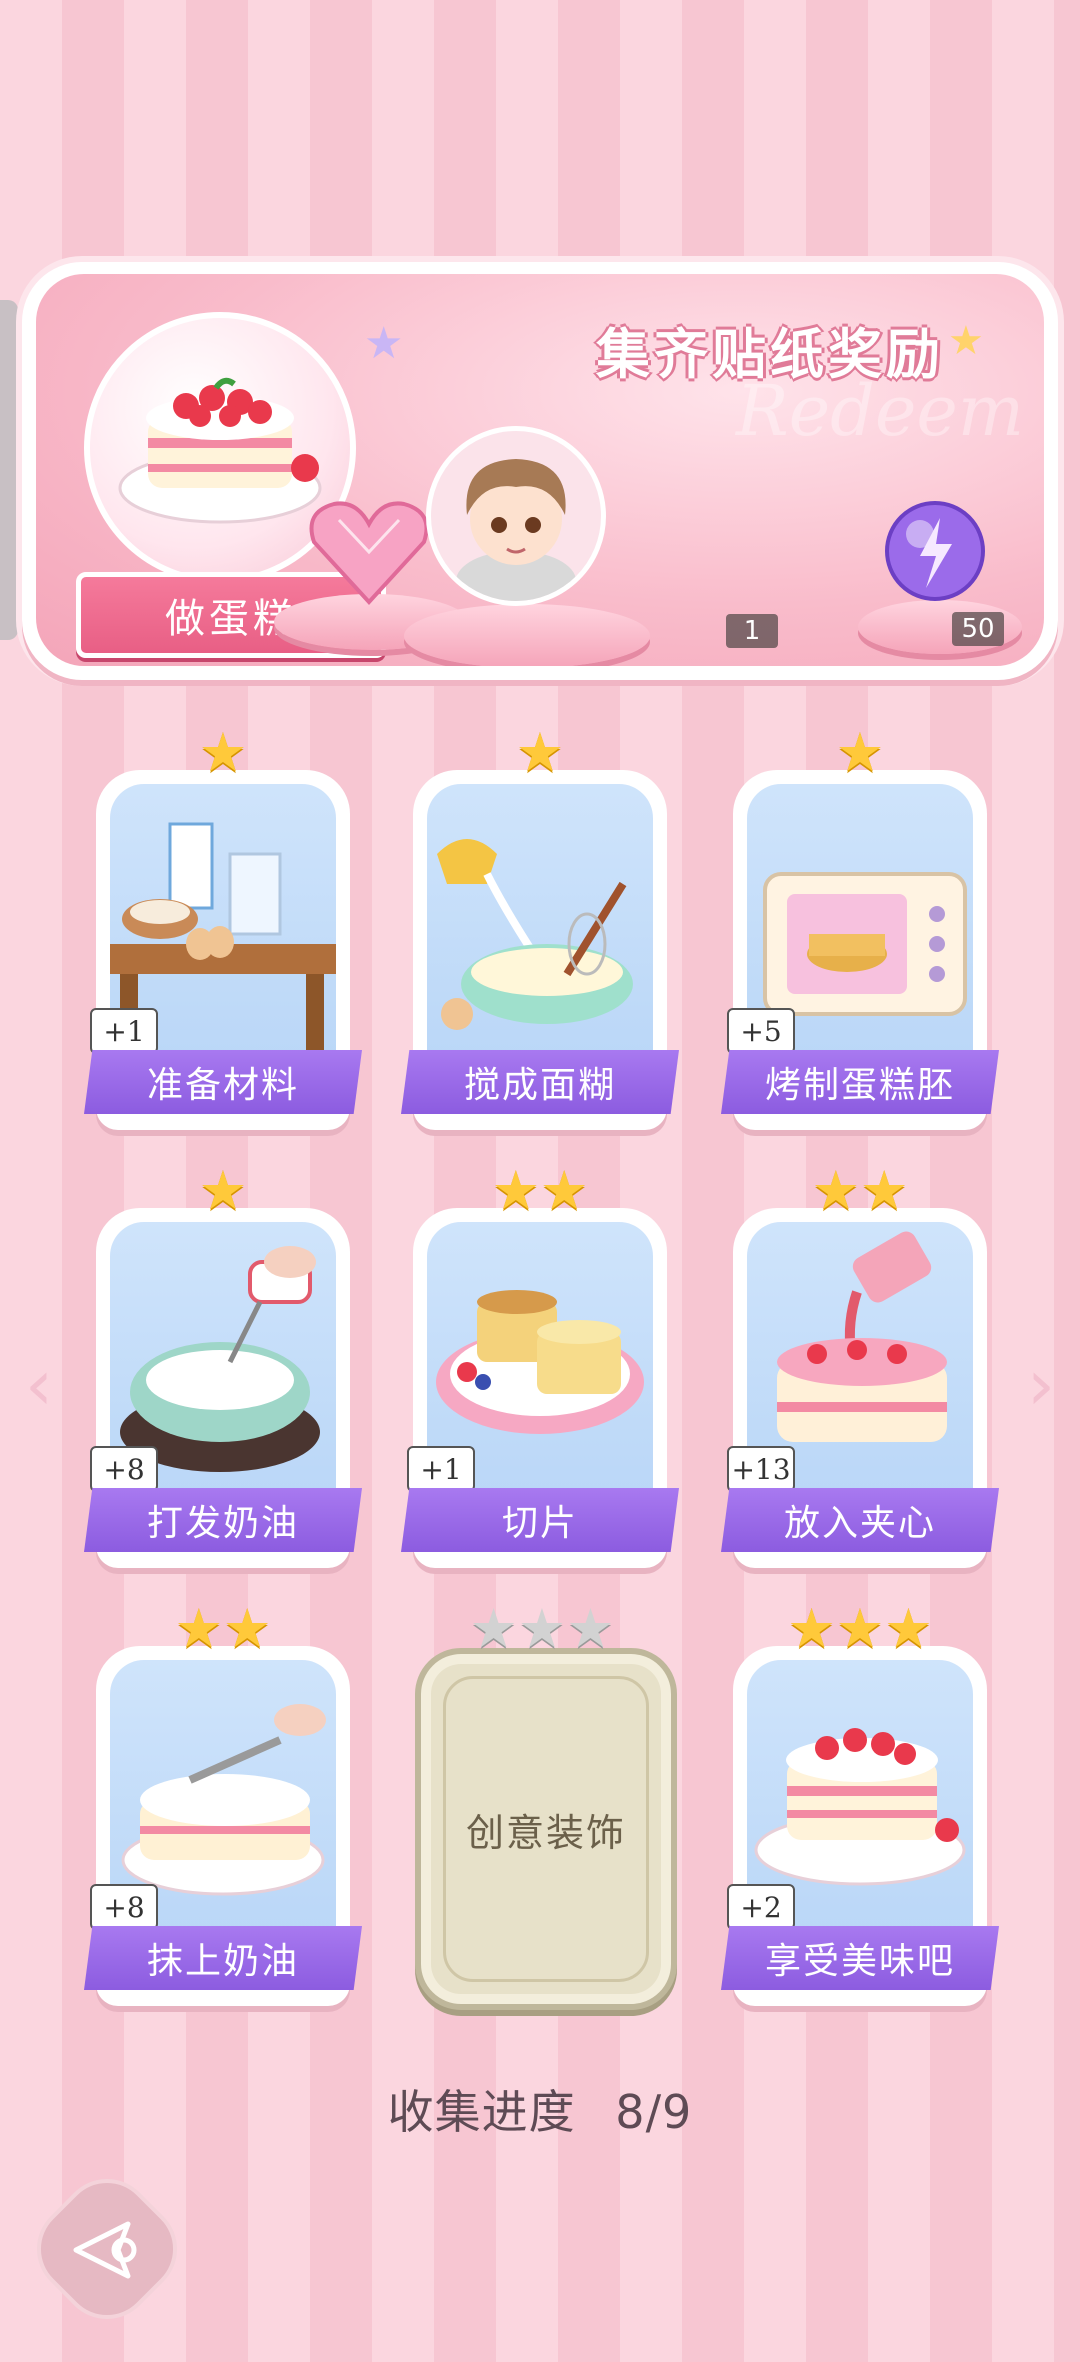  I want to click on reward-energy-orb, so click(935, 551).